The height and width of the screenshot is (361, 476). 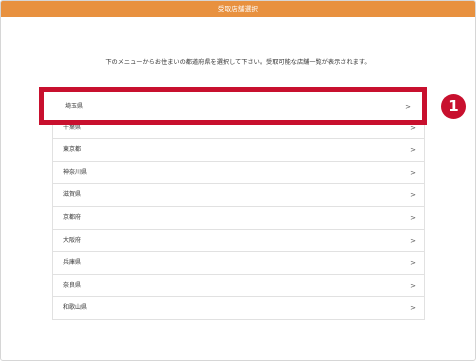 What do you see at coordinates (74, 106) in the screenshot?
I see `list-item-label: 埼玉県` at bounding box center [74, 106].